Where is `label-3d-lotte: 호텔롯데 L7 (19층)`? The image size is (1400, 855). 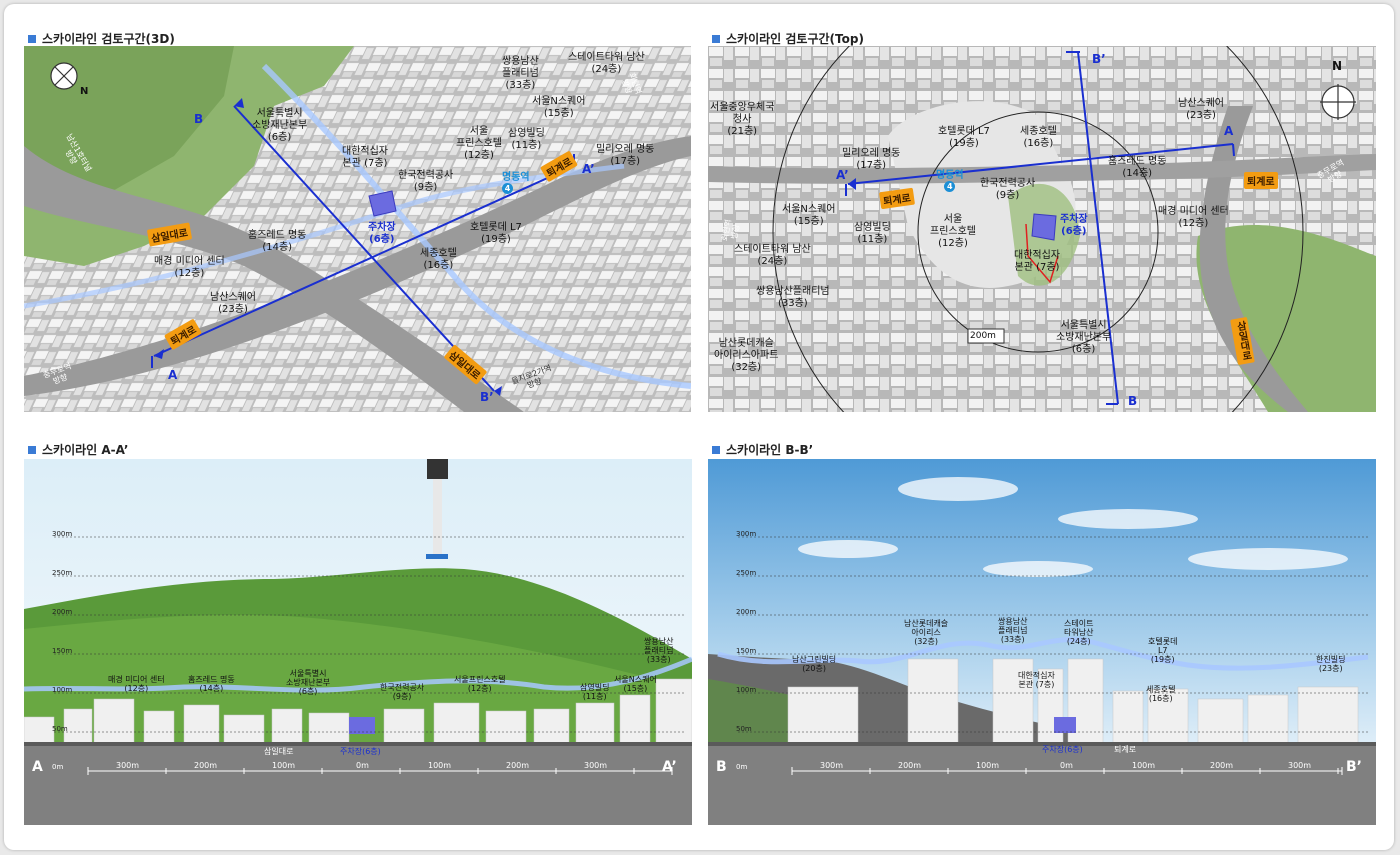 label-3d-lotte: 호텔롯데 L7 (19층) is located at coordinates (496, 233).